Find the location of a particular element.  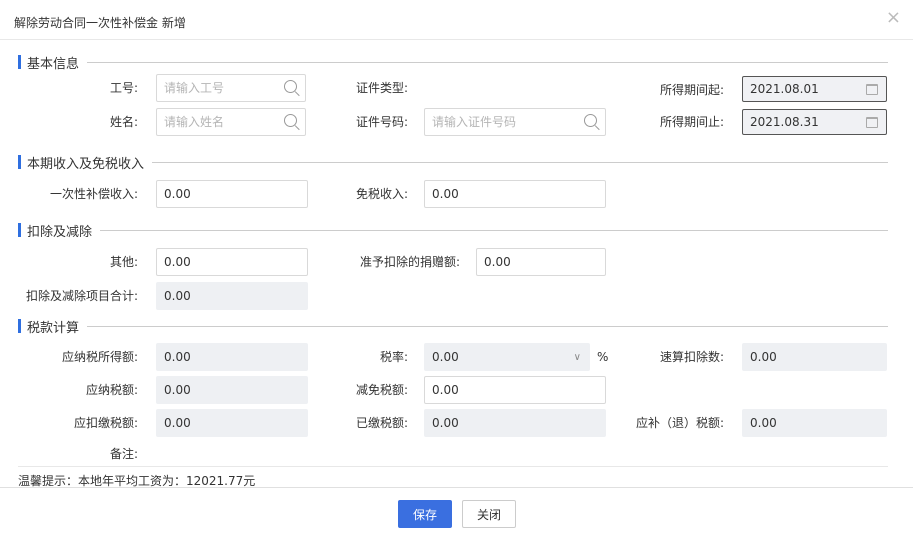

period-start-field: 2021.08.01 is located at coordinates (814, 89).